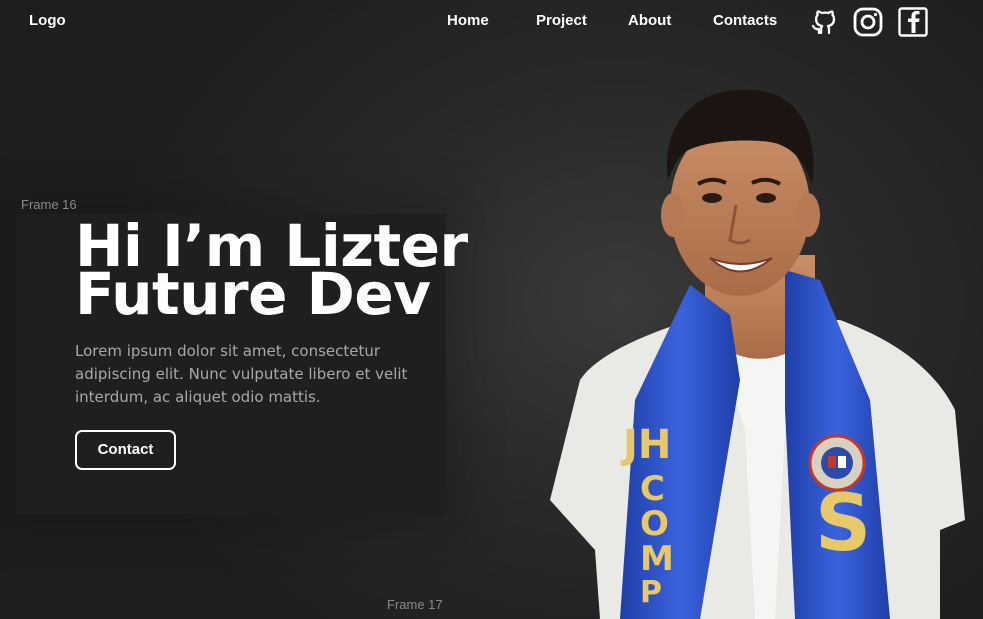 Image resolution: width=983 pixels, height=619 pixels. Describe the element at coordinates (654, 524) in the screenshot. I see `svg-text: O` at that location.